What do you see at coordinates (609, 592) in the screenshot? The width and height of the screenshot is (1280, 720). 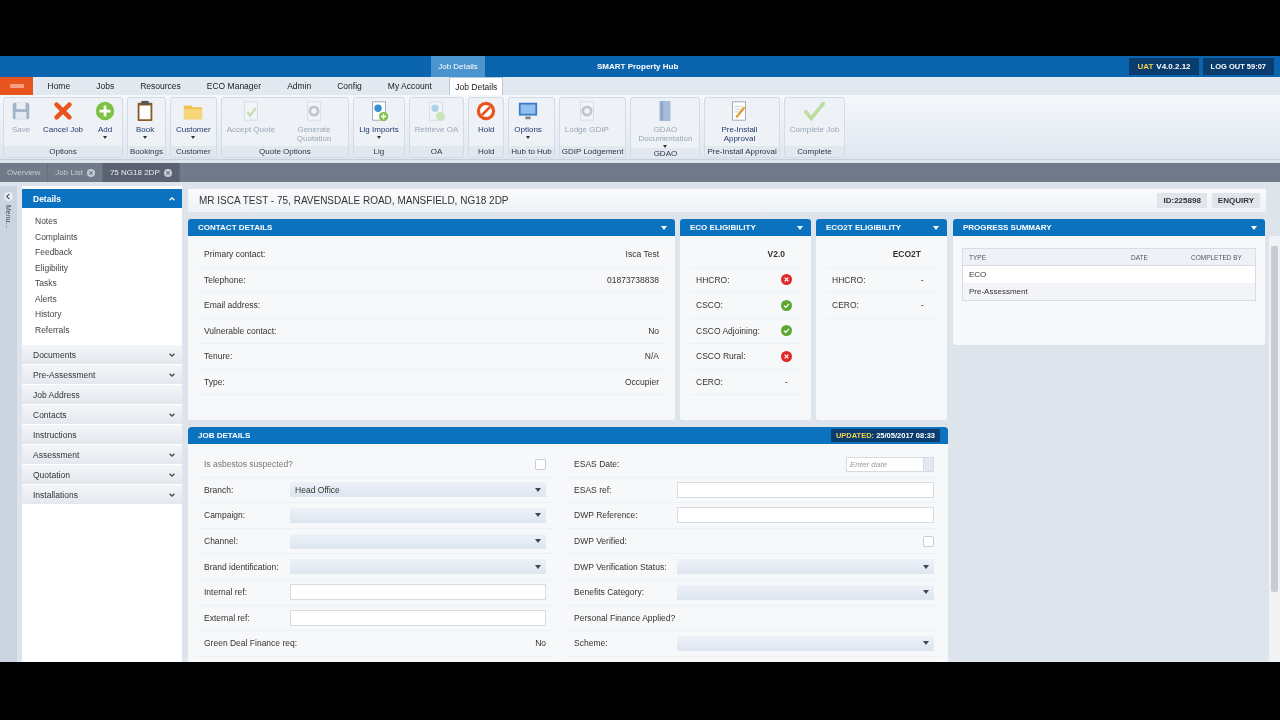 I see `field-label: Benefits Category:` at bounding box center [609, 592].